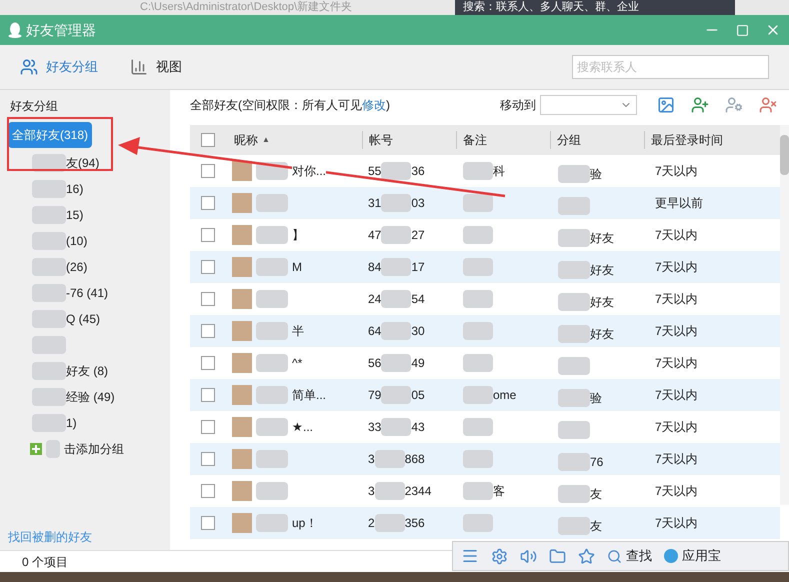 Image resolution: width=789 pixels, height=582 pixels. I want to click on account-cell-text: 27, so click(418, 235).